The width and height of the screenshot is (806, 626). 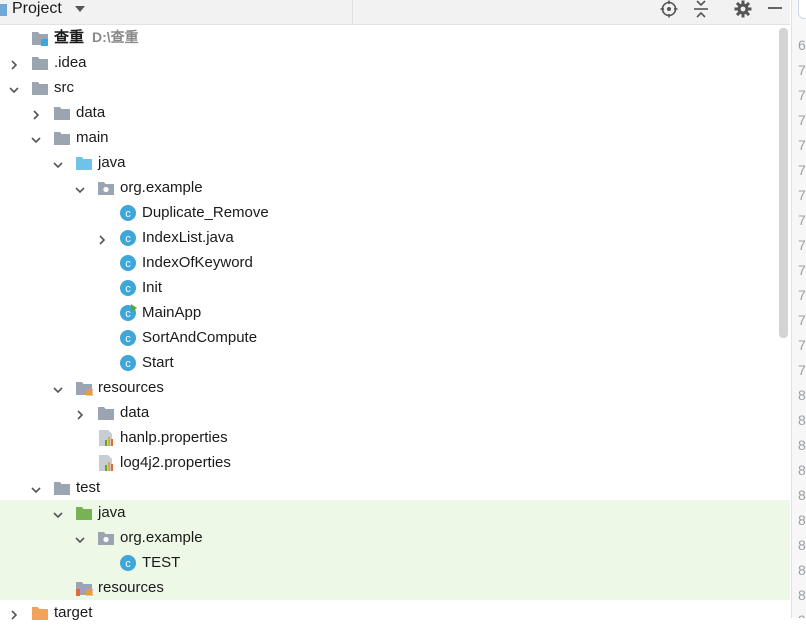 What do you see at coordinates (115, 37) in the screenshot?
I see `module-path: D:\查重` at bounding box center [115, 37].